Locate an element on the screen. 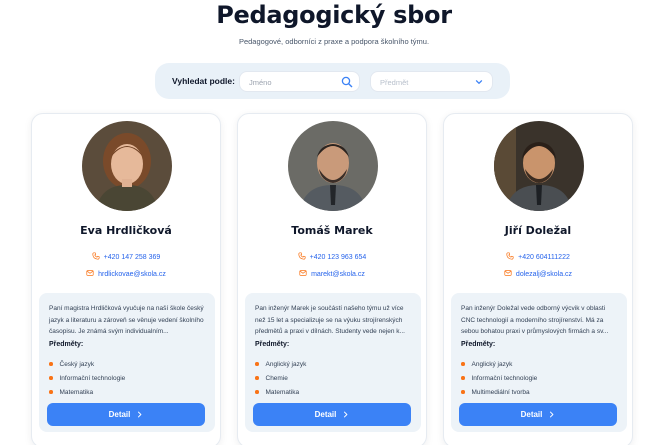 This screenshot has height=445, width=668. phone-link: +420 123 963 654 is located at coordinates (332, 256).